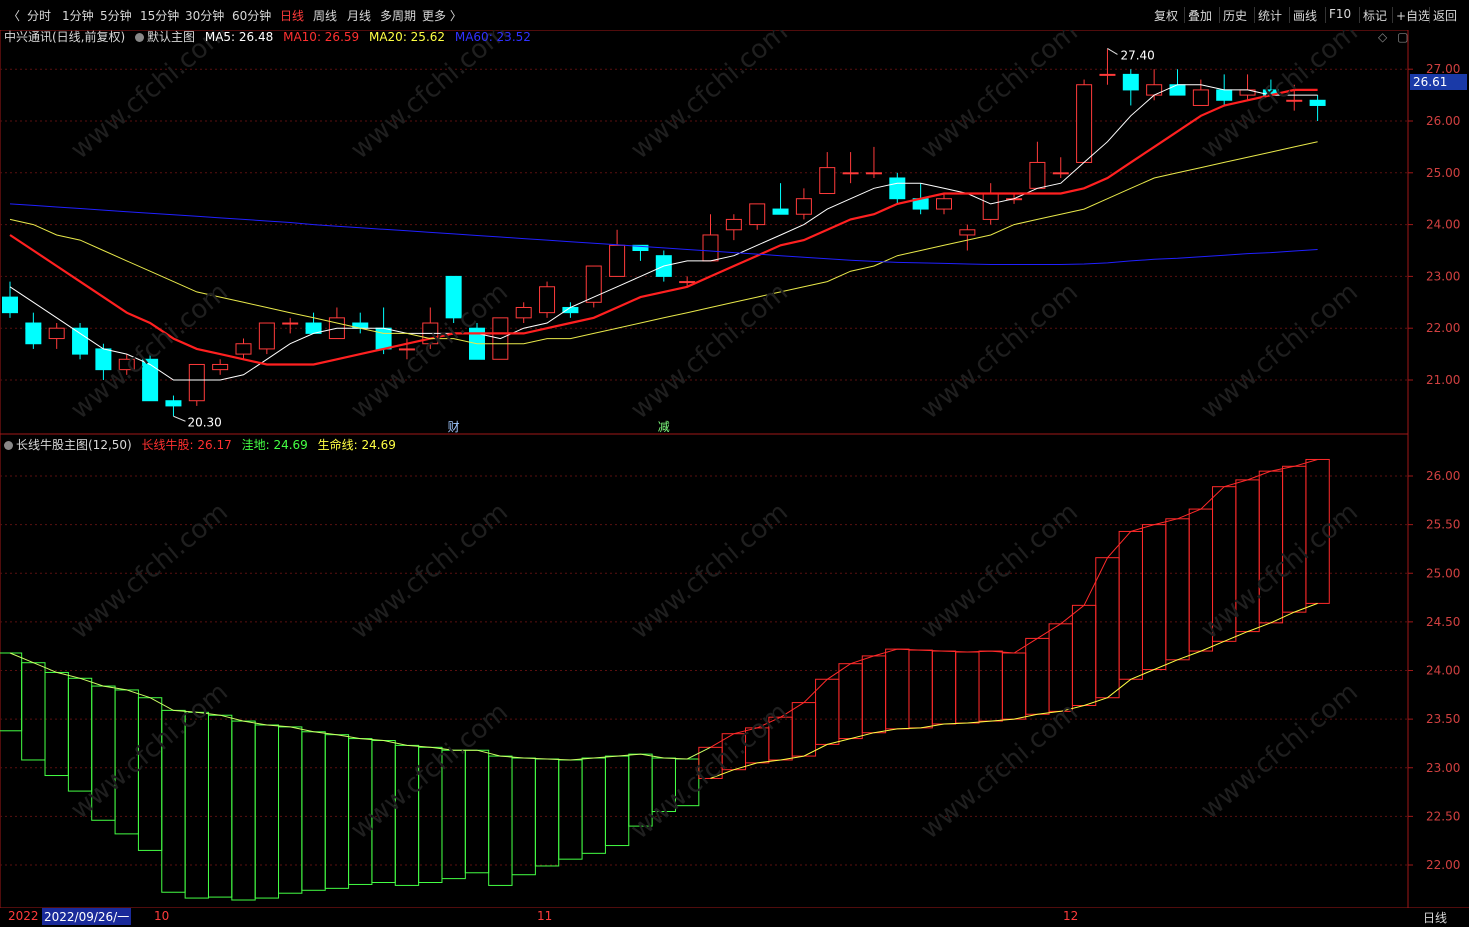 The width and height of the screenshot is (1469, 927). What do you see at coordinates (1112, 51) in the screenshot?
I see `high-marker-line` at bounding box center [1112, 51].